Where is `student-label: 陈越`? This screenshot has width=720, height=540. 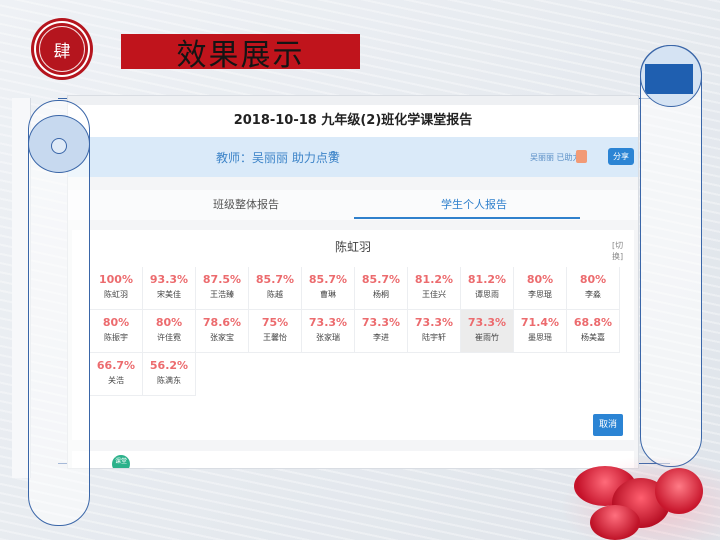
student-label: 陈越 is located at coordinates (275, 294).